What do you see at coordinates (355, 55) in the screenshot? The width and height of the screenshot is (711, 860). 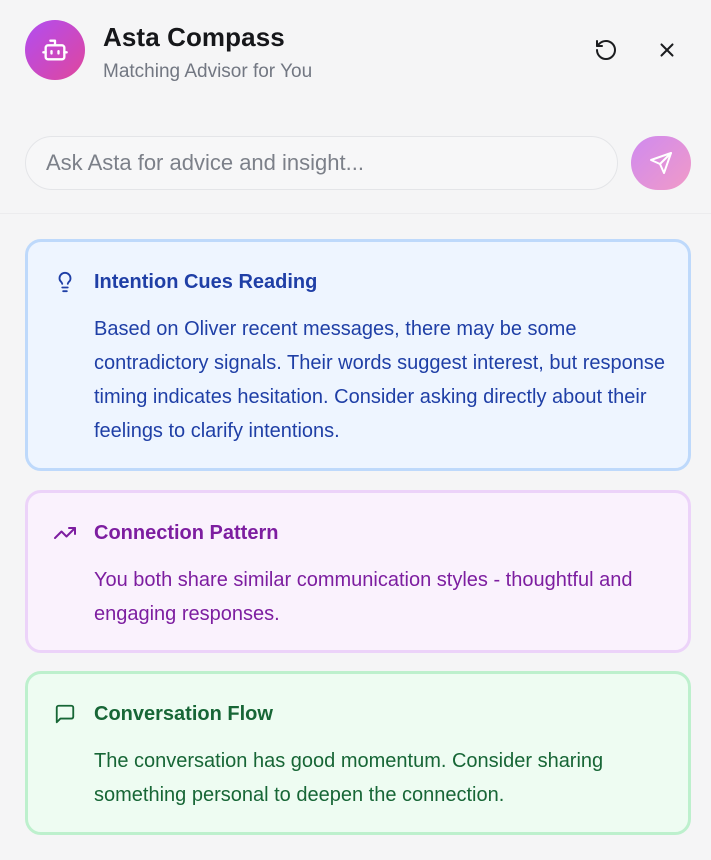 I see `header: Asta Compass Matching Advisor for You` at bounding box center [355, 55].